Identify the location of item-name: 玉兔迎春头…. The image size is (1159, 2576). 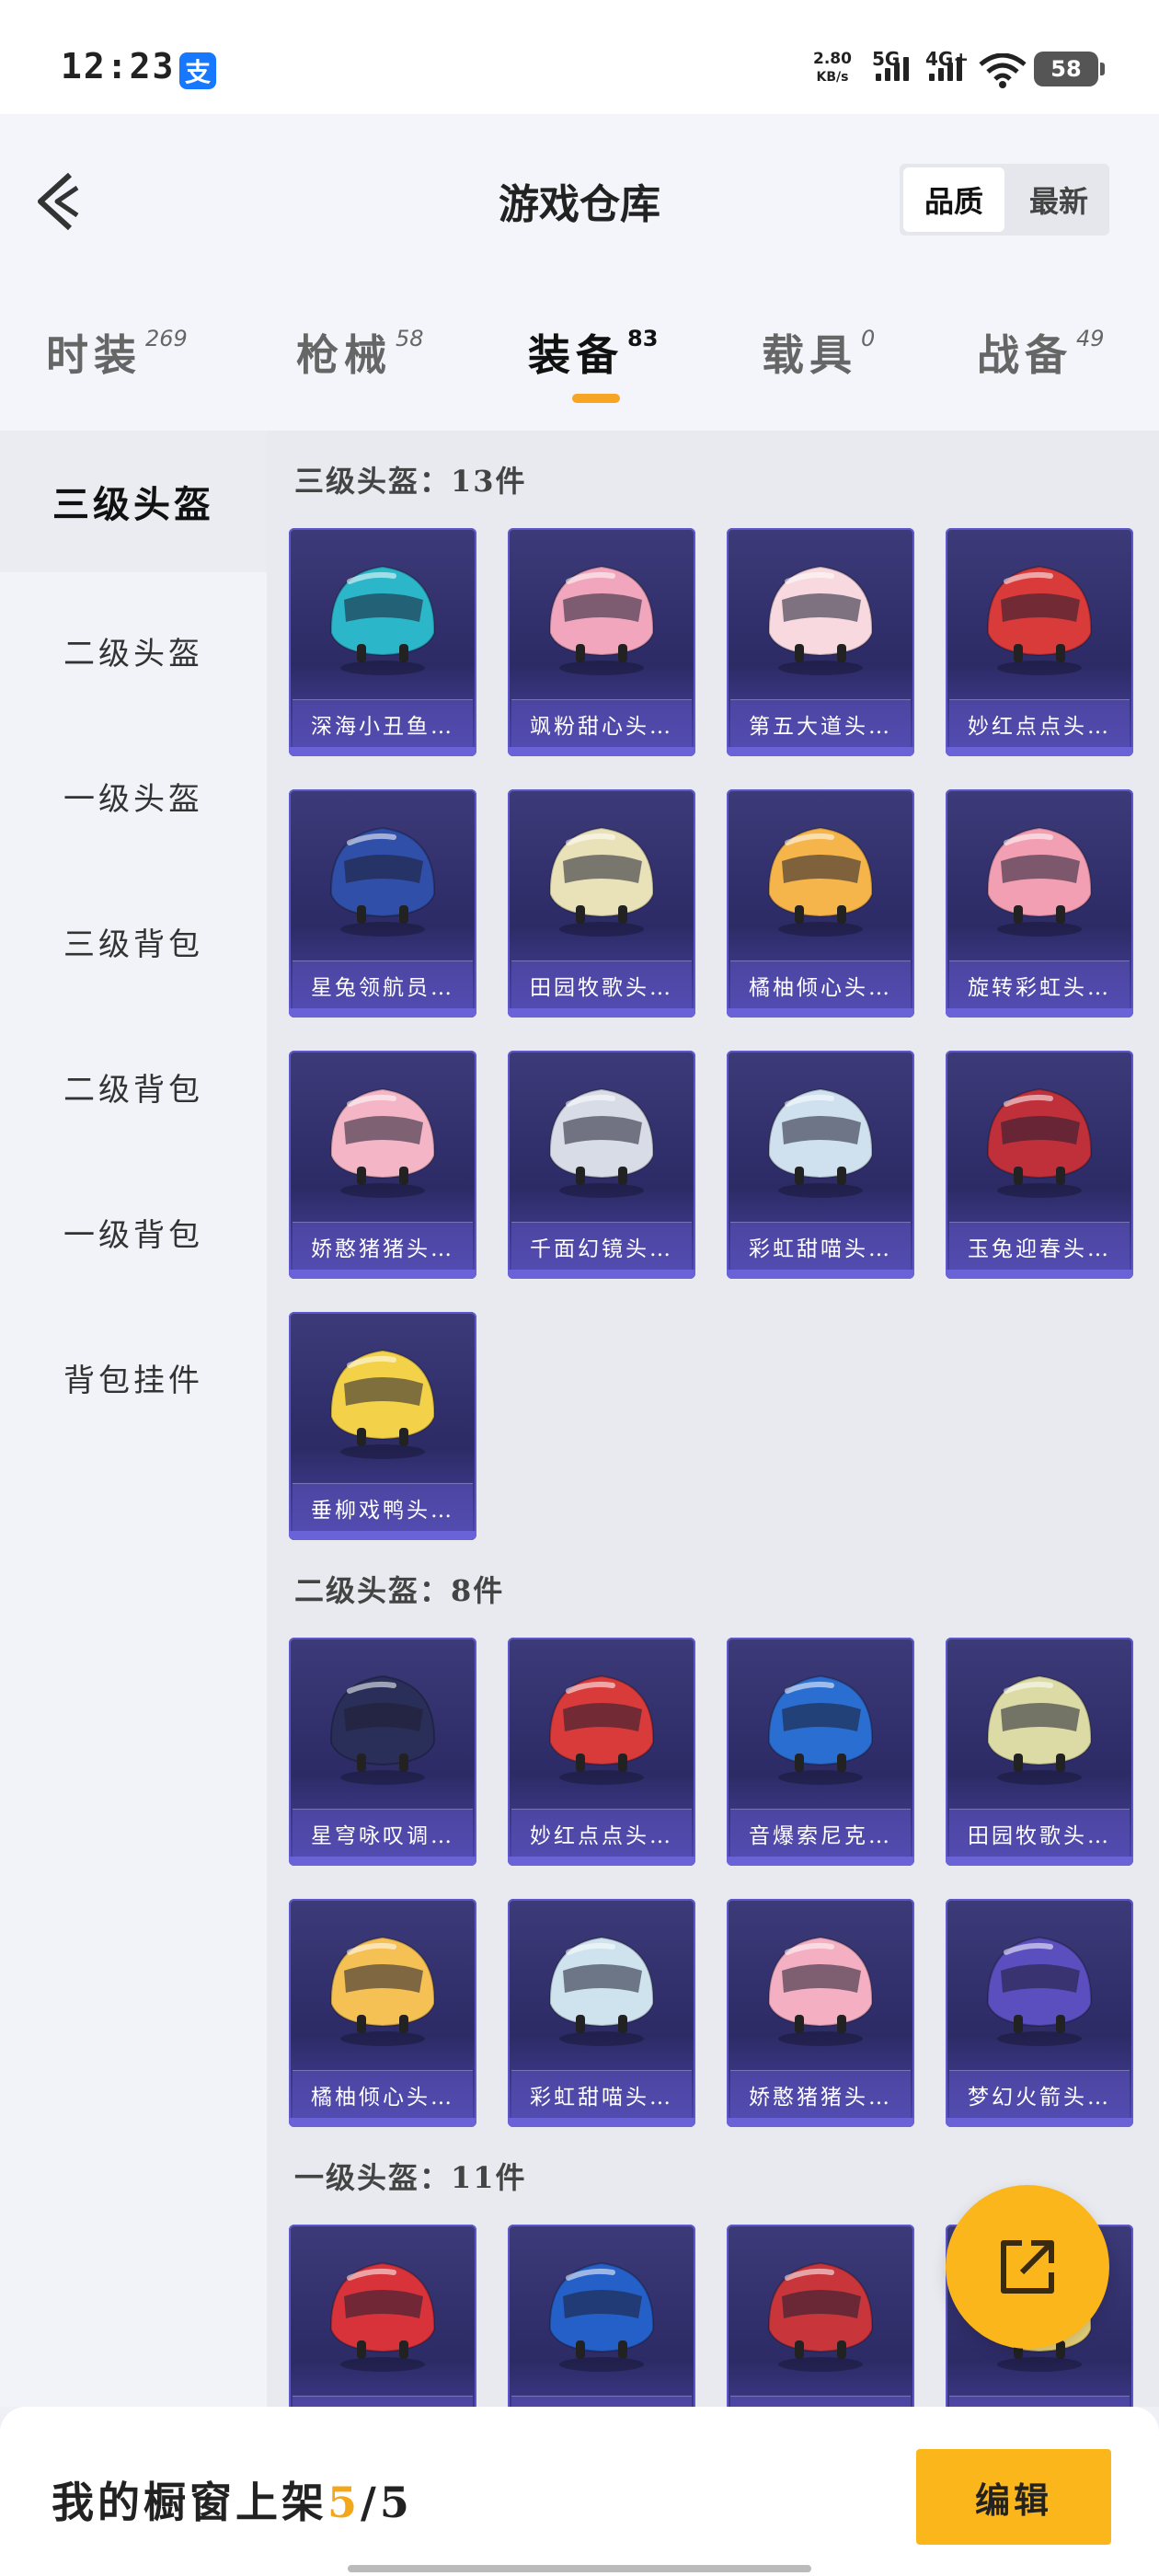
(1039, 1246).